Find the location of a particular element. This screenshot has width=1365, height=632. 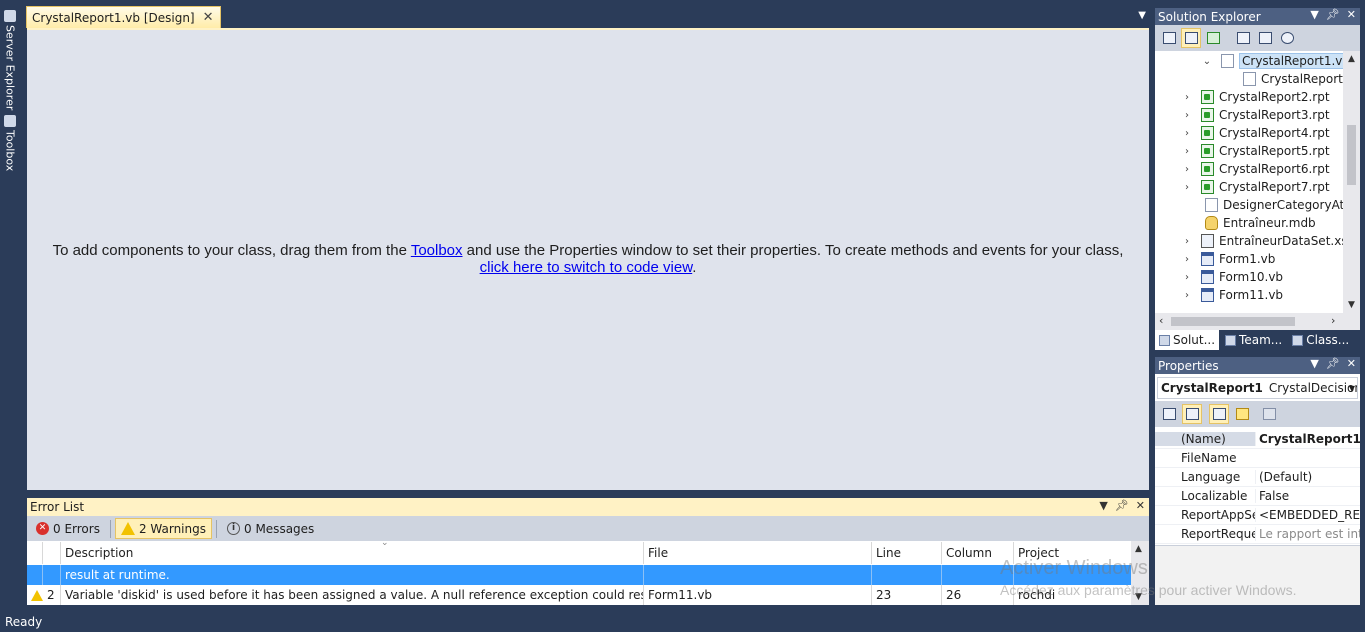

report-icon is located at coordinates (1207, 169).